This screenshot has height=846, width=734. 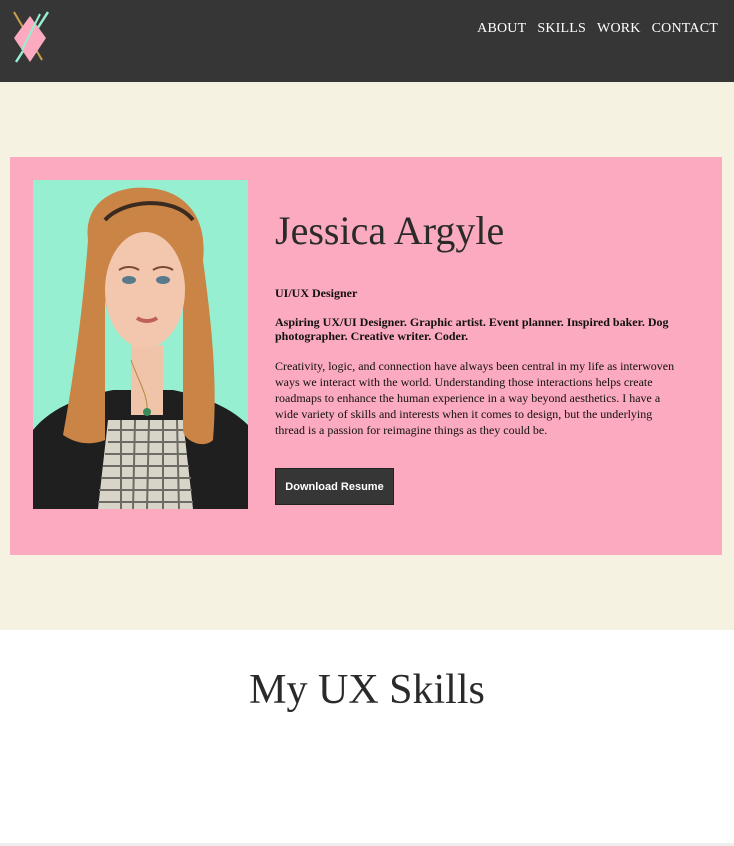 I want to click on download-resume-button: Download Resume, so click(x=334, y=486).